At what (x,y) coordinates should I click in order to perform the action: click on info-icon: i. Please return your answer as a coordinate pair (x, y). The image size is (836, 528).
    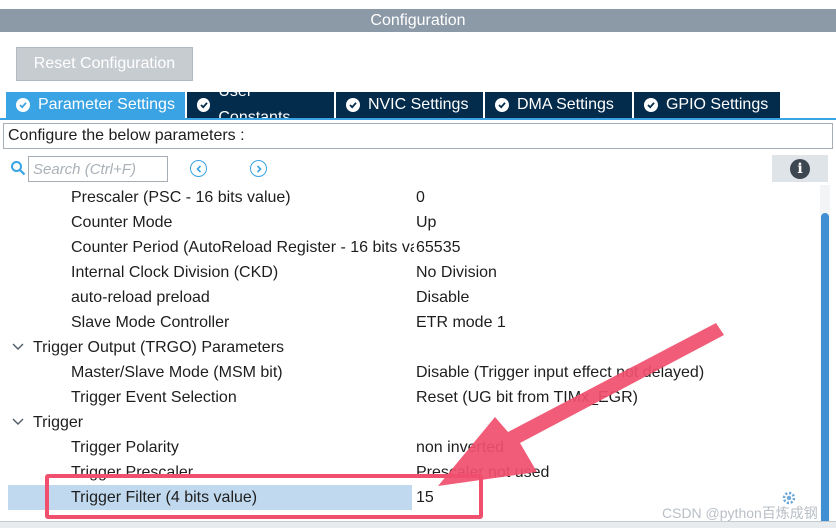
    Looking at the image, I should click on (800, 168).